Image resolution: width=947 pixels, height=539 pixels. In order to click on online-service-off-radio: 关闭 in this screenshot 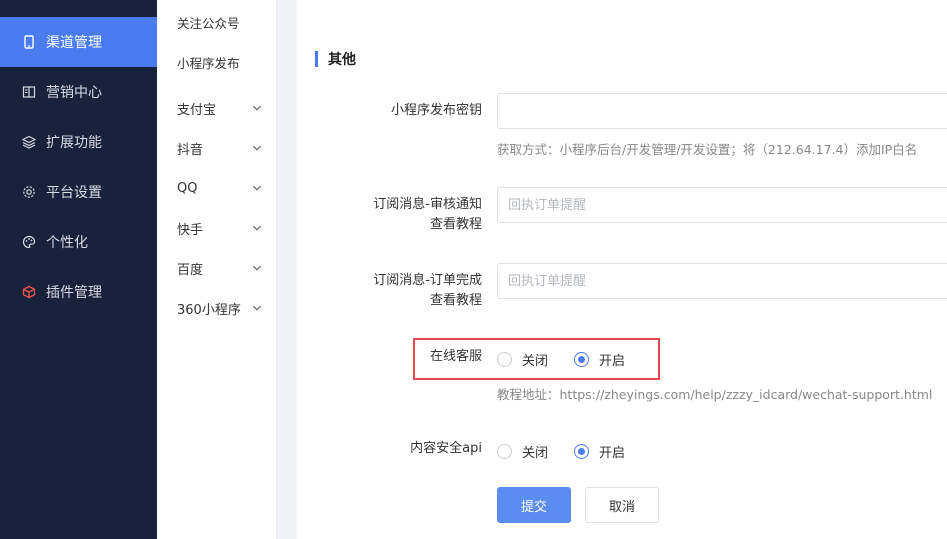, I will do `click(522, 359)`.